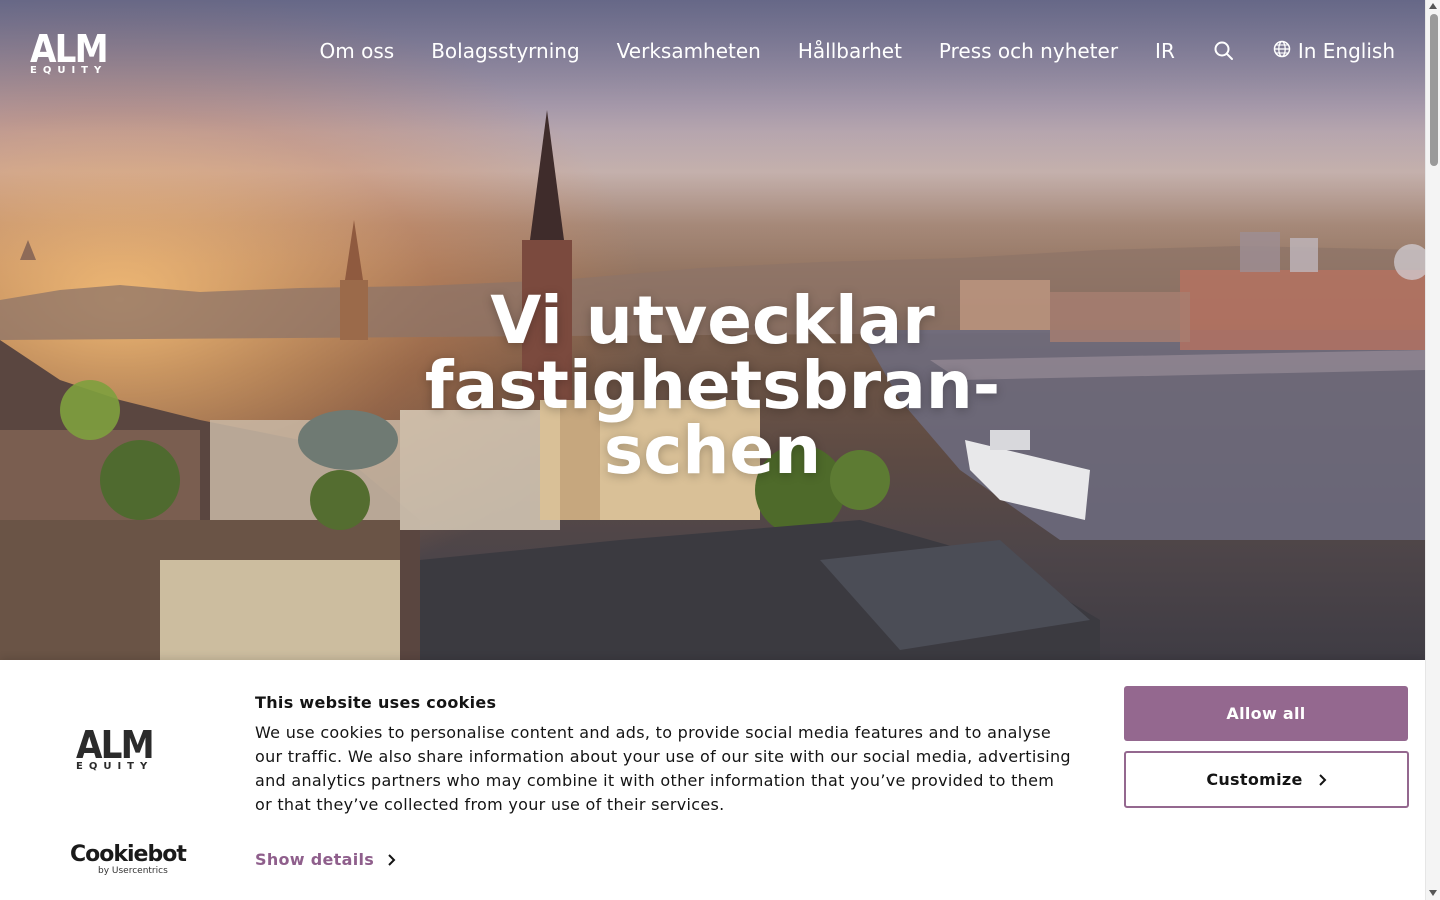  I want to click on cookie-banner-logo: ALM EQUITY, so click(124, 749).